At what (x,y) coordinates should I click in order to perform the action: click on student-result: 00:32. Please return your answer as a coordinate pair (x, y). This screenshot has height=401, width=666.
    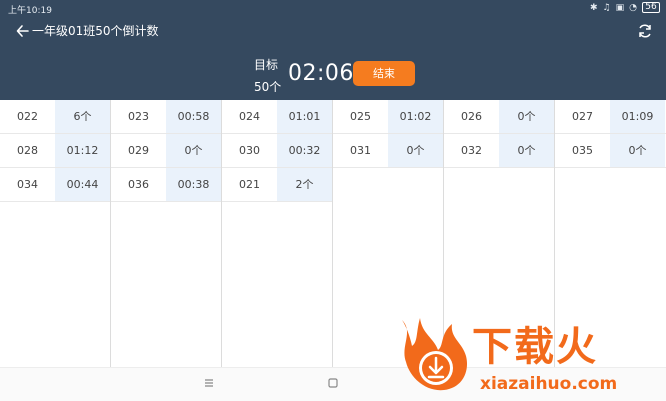
    Looking at the image, I should click on (304, 150).